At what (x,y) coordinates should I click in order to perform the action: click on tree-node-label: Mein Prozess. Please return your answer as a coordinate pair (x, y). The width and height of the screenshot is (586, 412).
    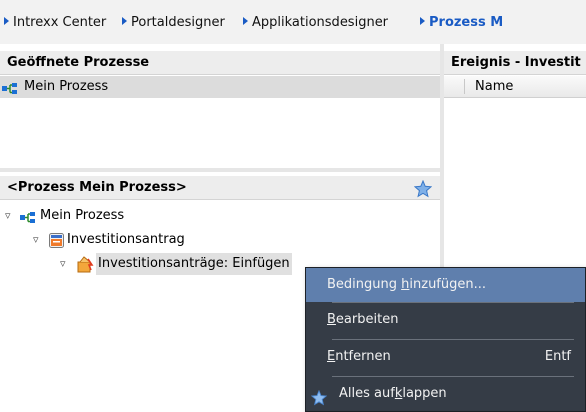
    Looking at the image, I should click on (82, 215).